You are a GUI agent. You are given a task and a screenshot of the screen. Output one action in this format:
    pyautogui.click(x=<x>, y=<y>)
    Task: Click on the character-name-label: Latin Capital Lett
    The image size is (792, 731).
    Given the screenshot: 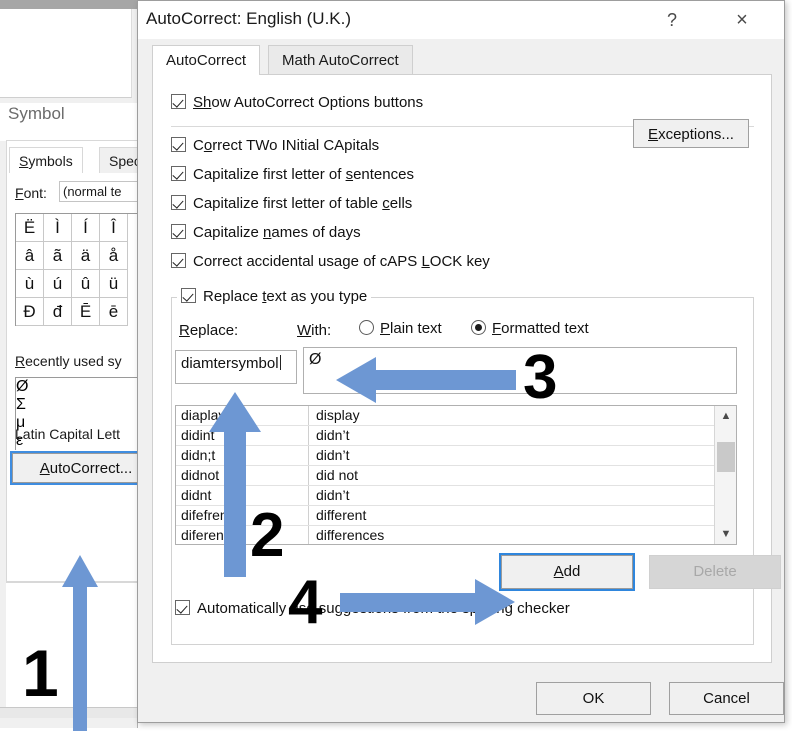 What is the action you would take?
    pyautogui.click(x=68, y=434)
    